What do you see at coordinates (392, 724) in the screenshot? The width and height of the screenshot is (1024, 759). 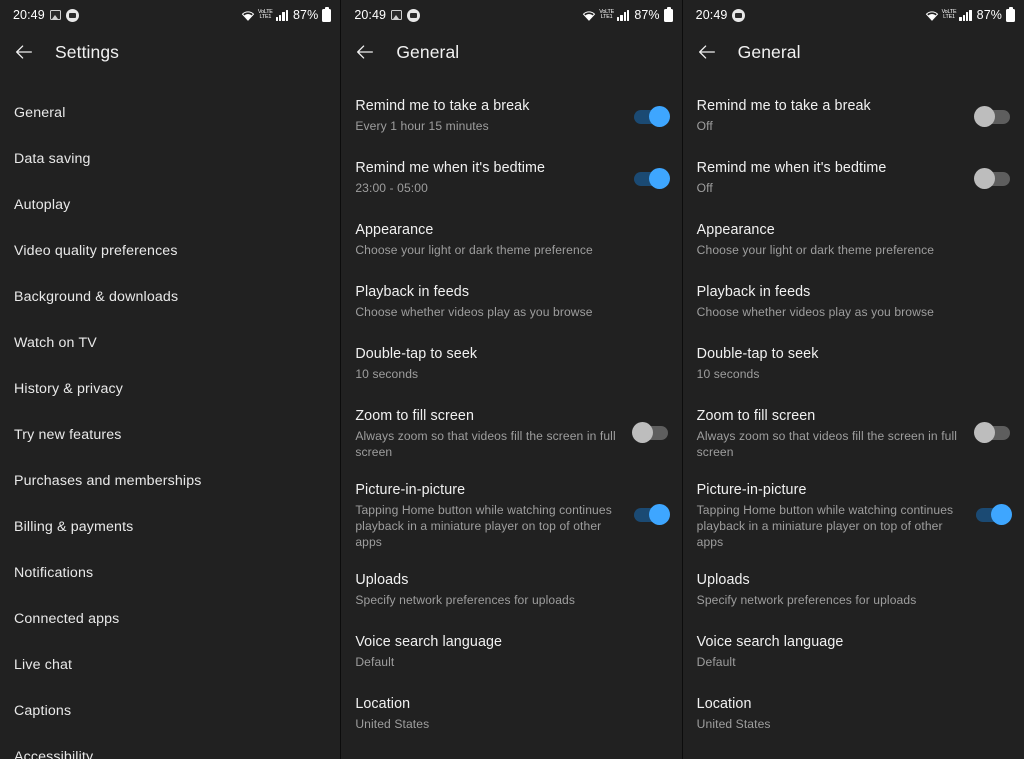 I see `setting-subtitle: United States` at bounding box center [392, 724].